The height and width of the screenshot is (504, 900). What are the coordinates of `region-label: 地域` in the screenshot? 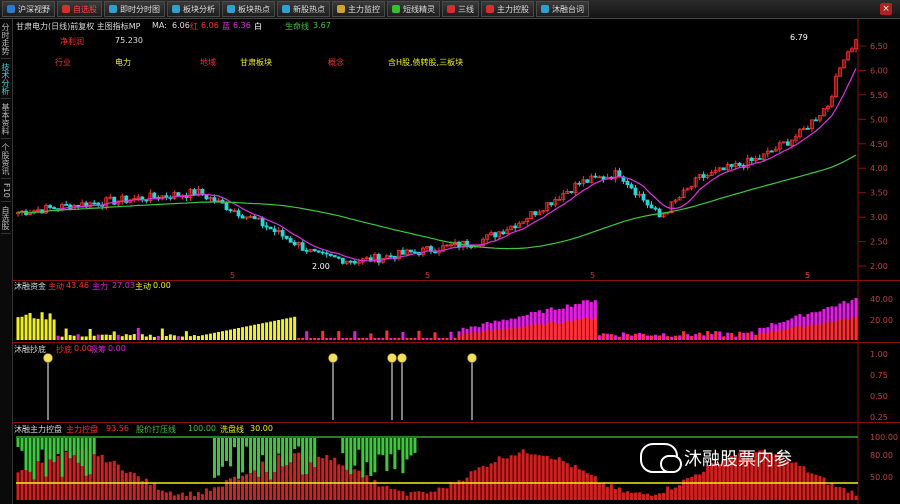 It's located at (208, 62).